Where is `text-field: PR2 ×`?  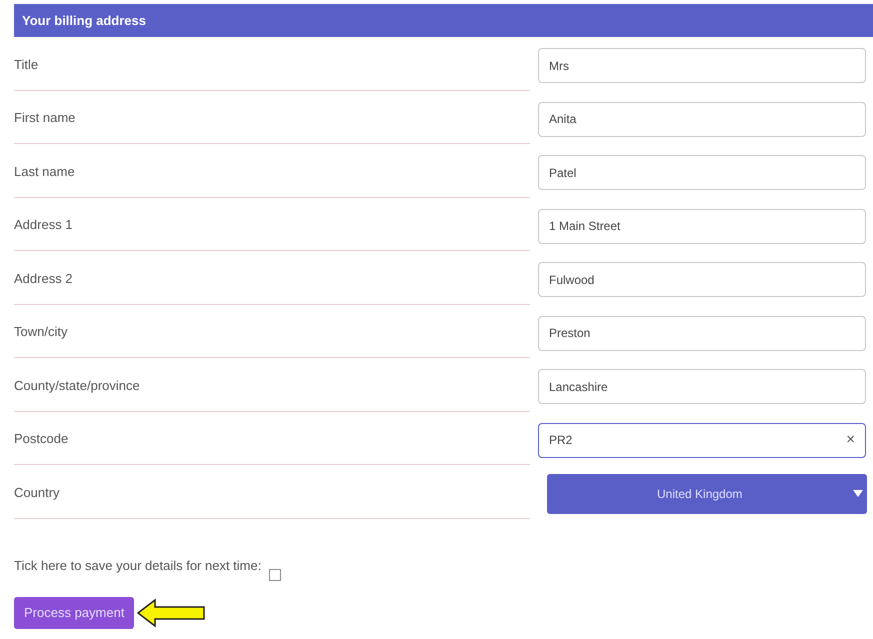 text-field: PR2 × is located at coordinates (702, 440).